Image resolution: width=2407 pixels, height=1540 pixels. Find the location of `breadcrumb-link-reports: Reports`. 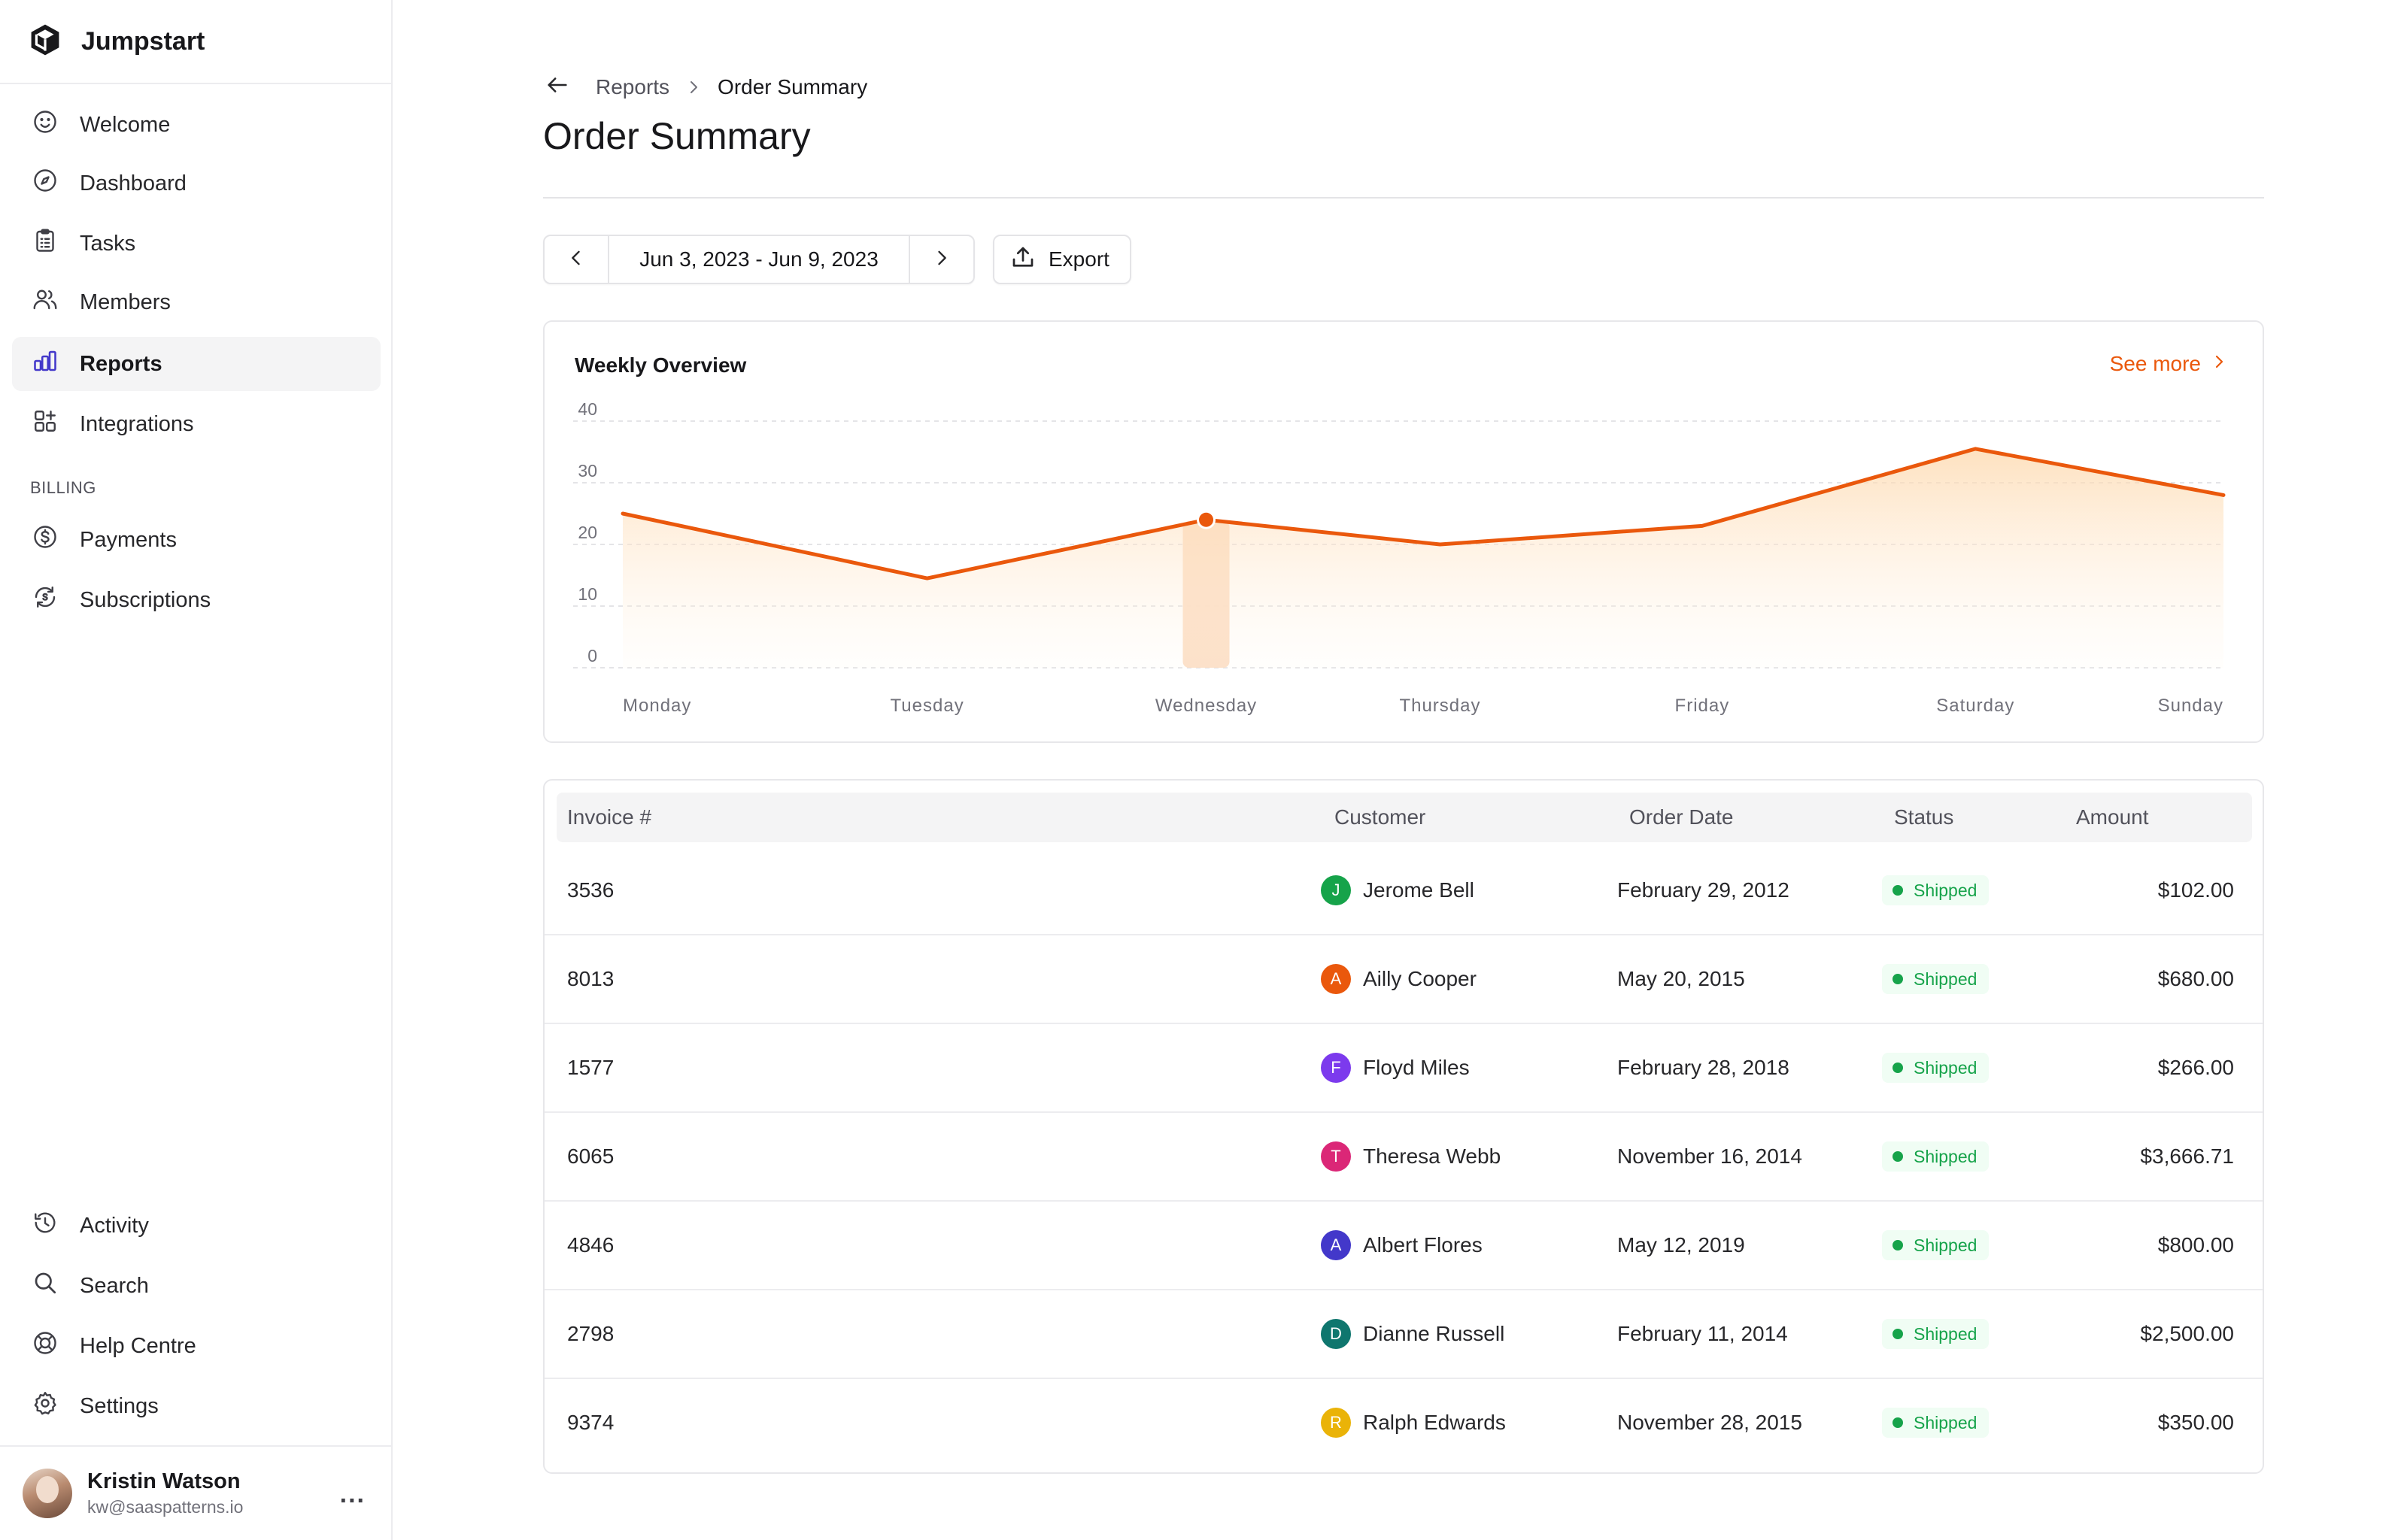

breadcrumb-link-reports: Reports is located at coordinates (632, 87).